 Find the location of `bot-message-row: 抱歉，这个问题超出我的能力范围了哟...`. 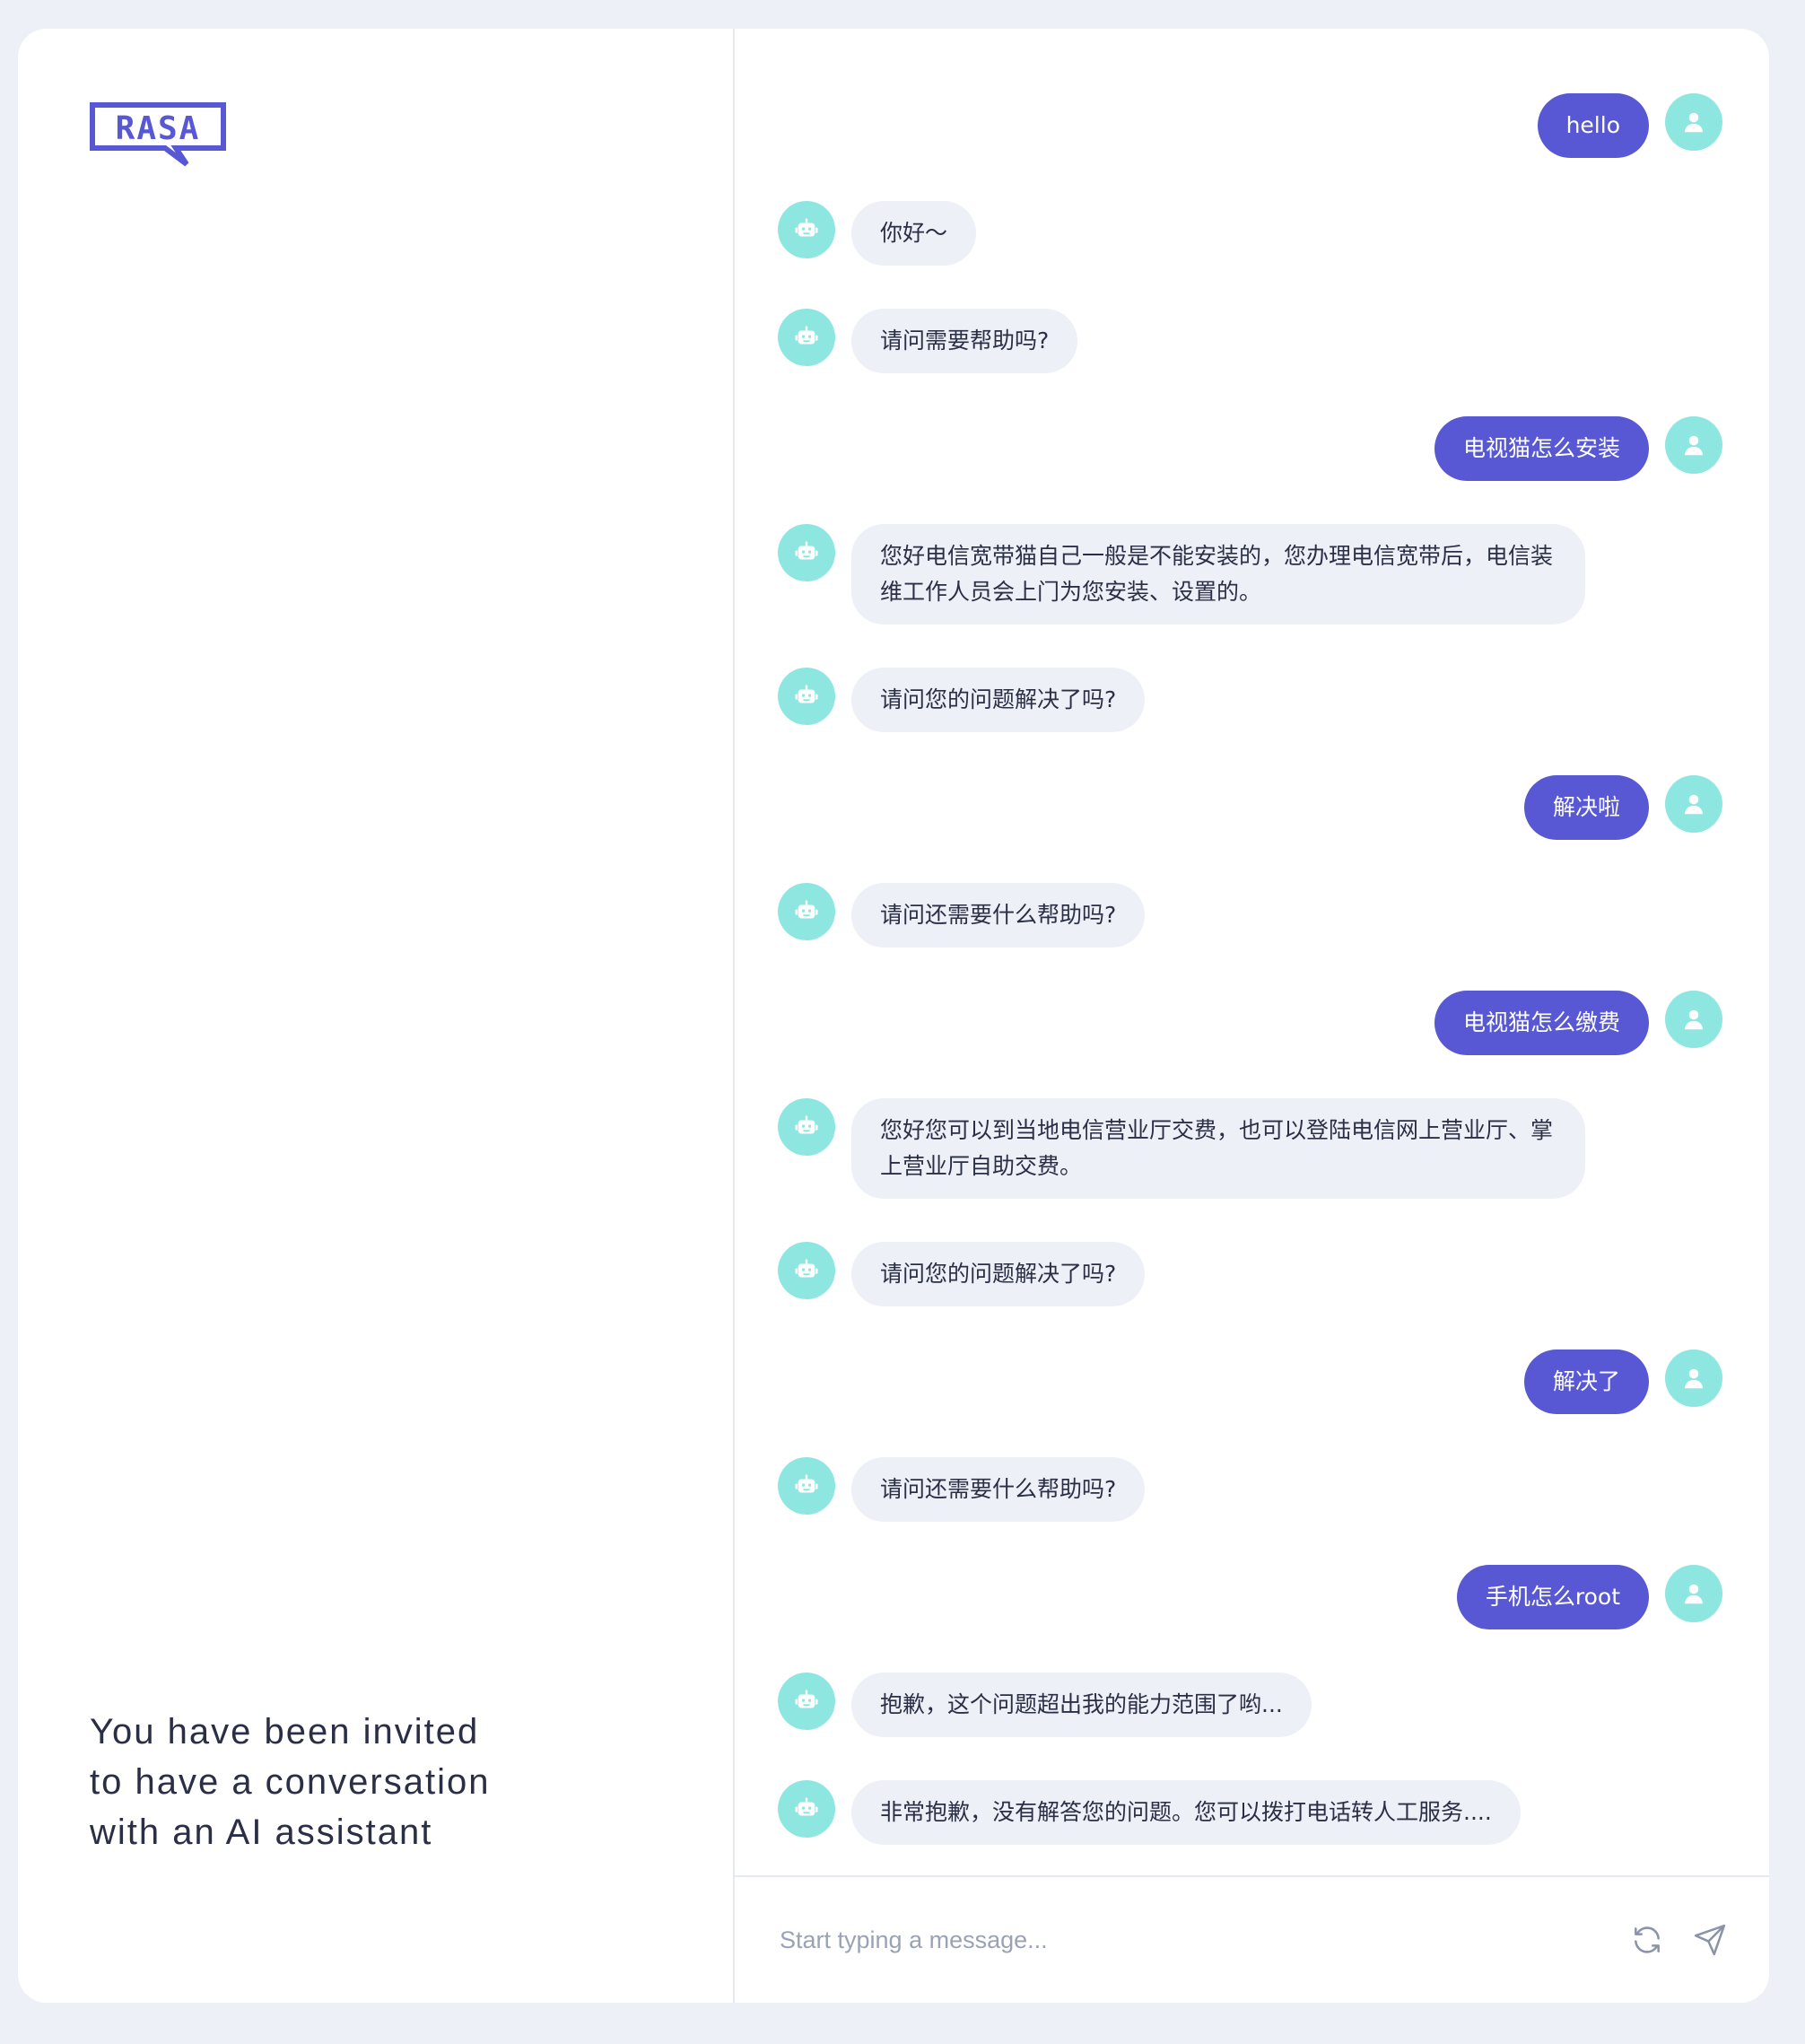

bot-message-row: 抱歉，这个问题超出我的能力范围了哟... is located at coordinates (1250, 1705).